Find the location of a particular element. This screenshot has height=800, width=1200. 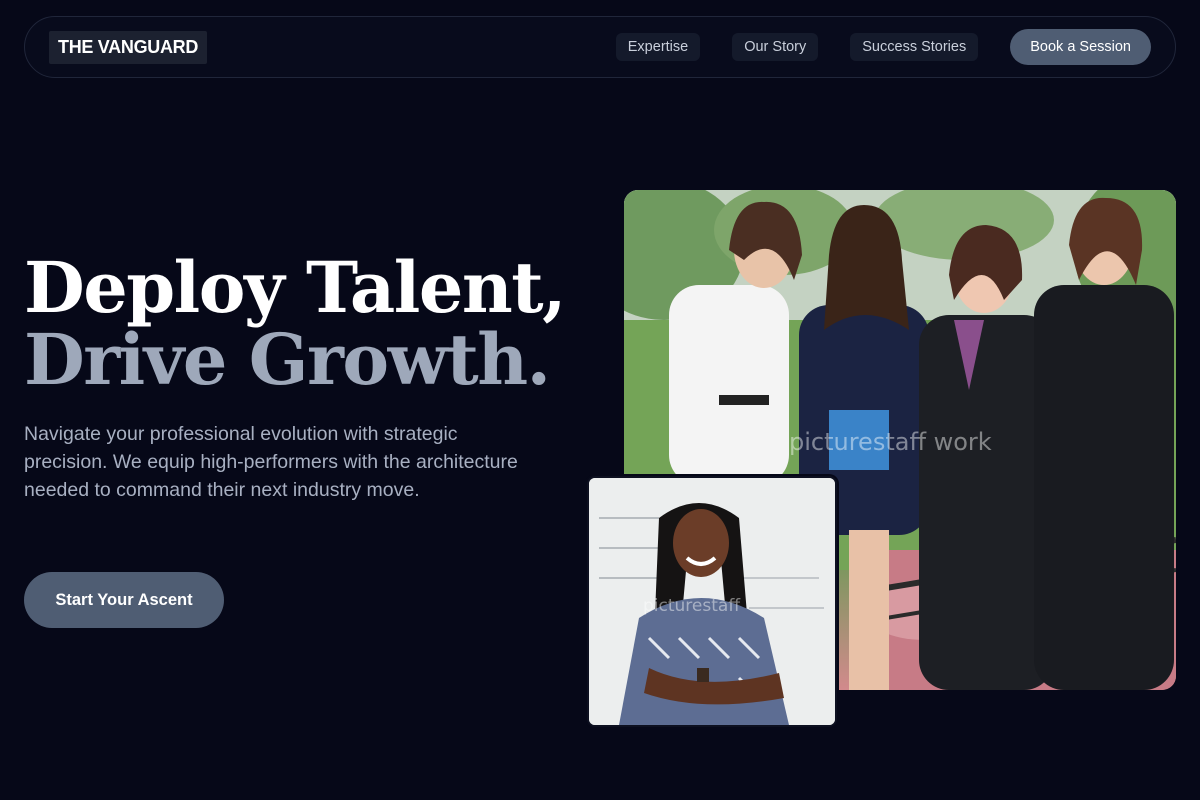

portrait-photo: picturestaff is located at coordinates (712, 601).